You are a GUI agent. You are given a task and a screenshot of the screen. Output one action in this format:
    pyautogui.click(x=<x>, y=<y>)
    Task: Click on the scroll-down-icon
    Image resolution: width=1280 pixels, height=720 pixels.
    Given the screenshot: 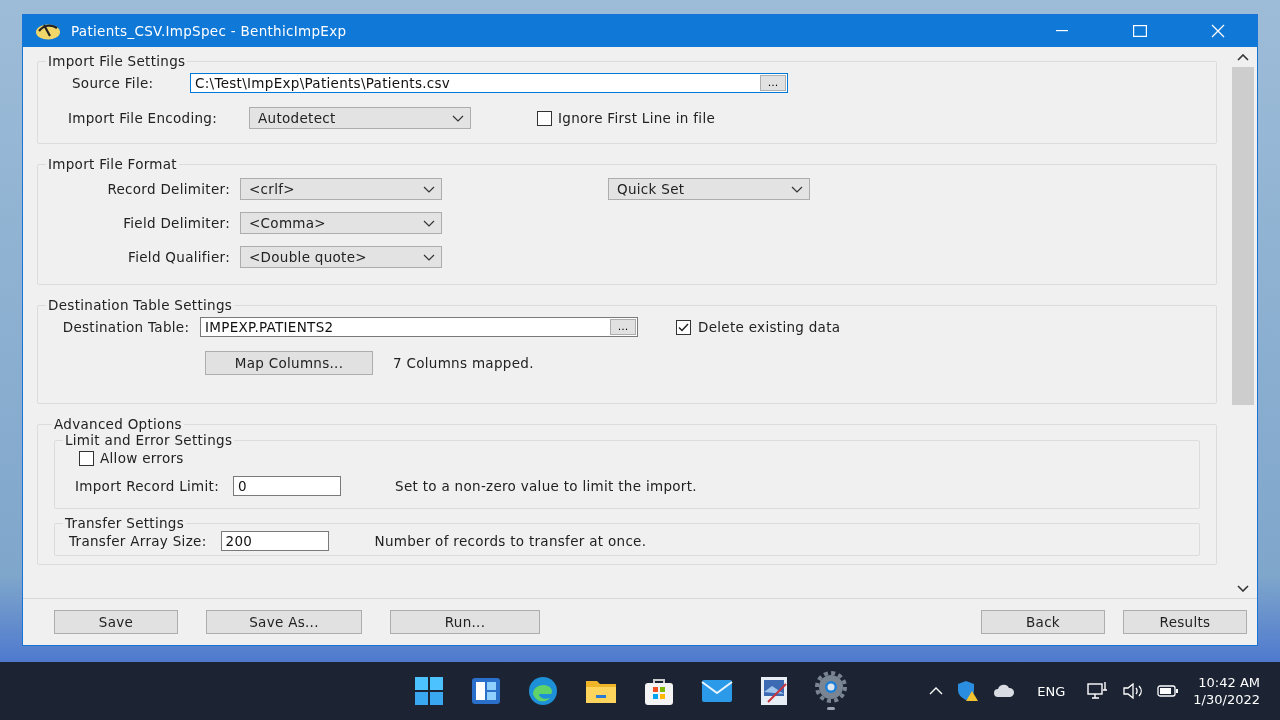 What is the action you would take?
    pyautogui.click(x=1243, y=588)
    